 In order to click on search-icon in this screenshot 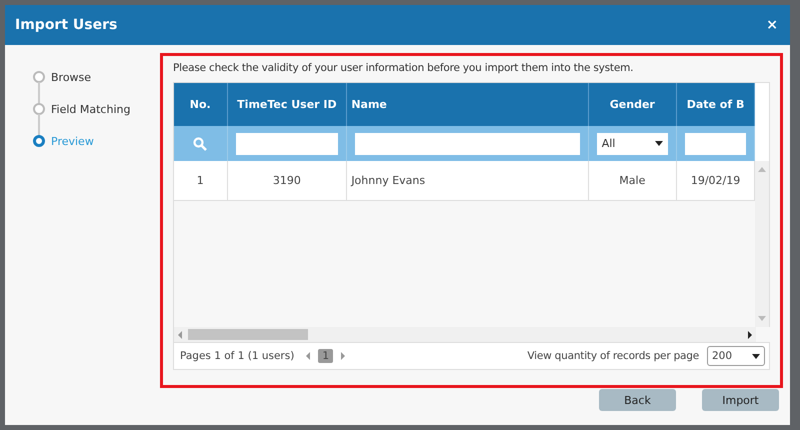, I will do `click(200, 143)`.